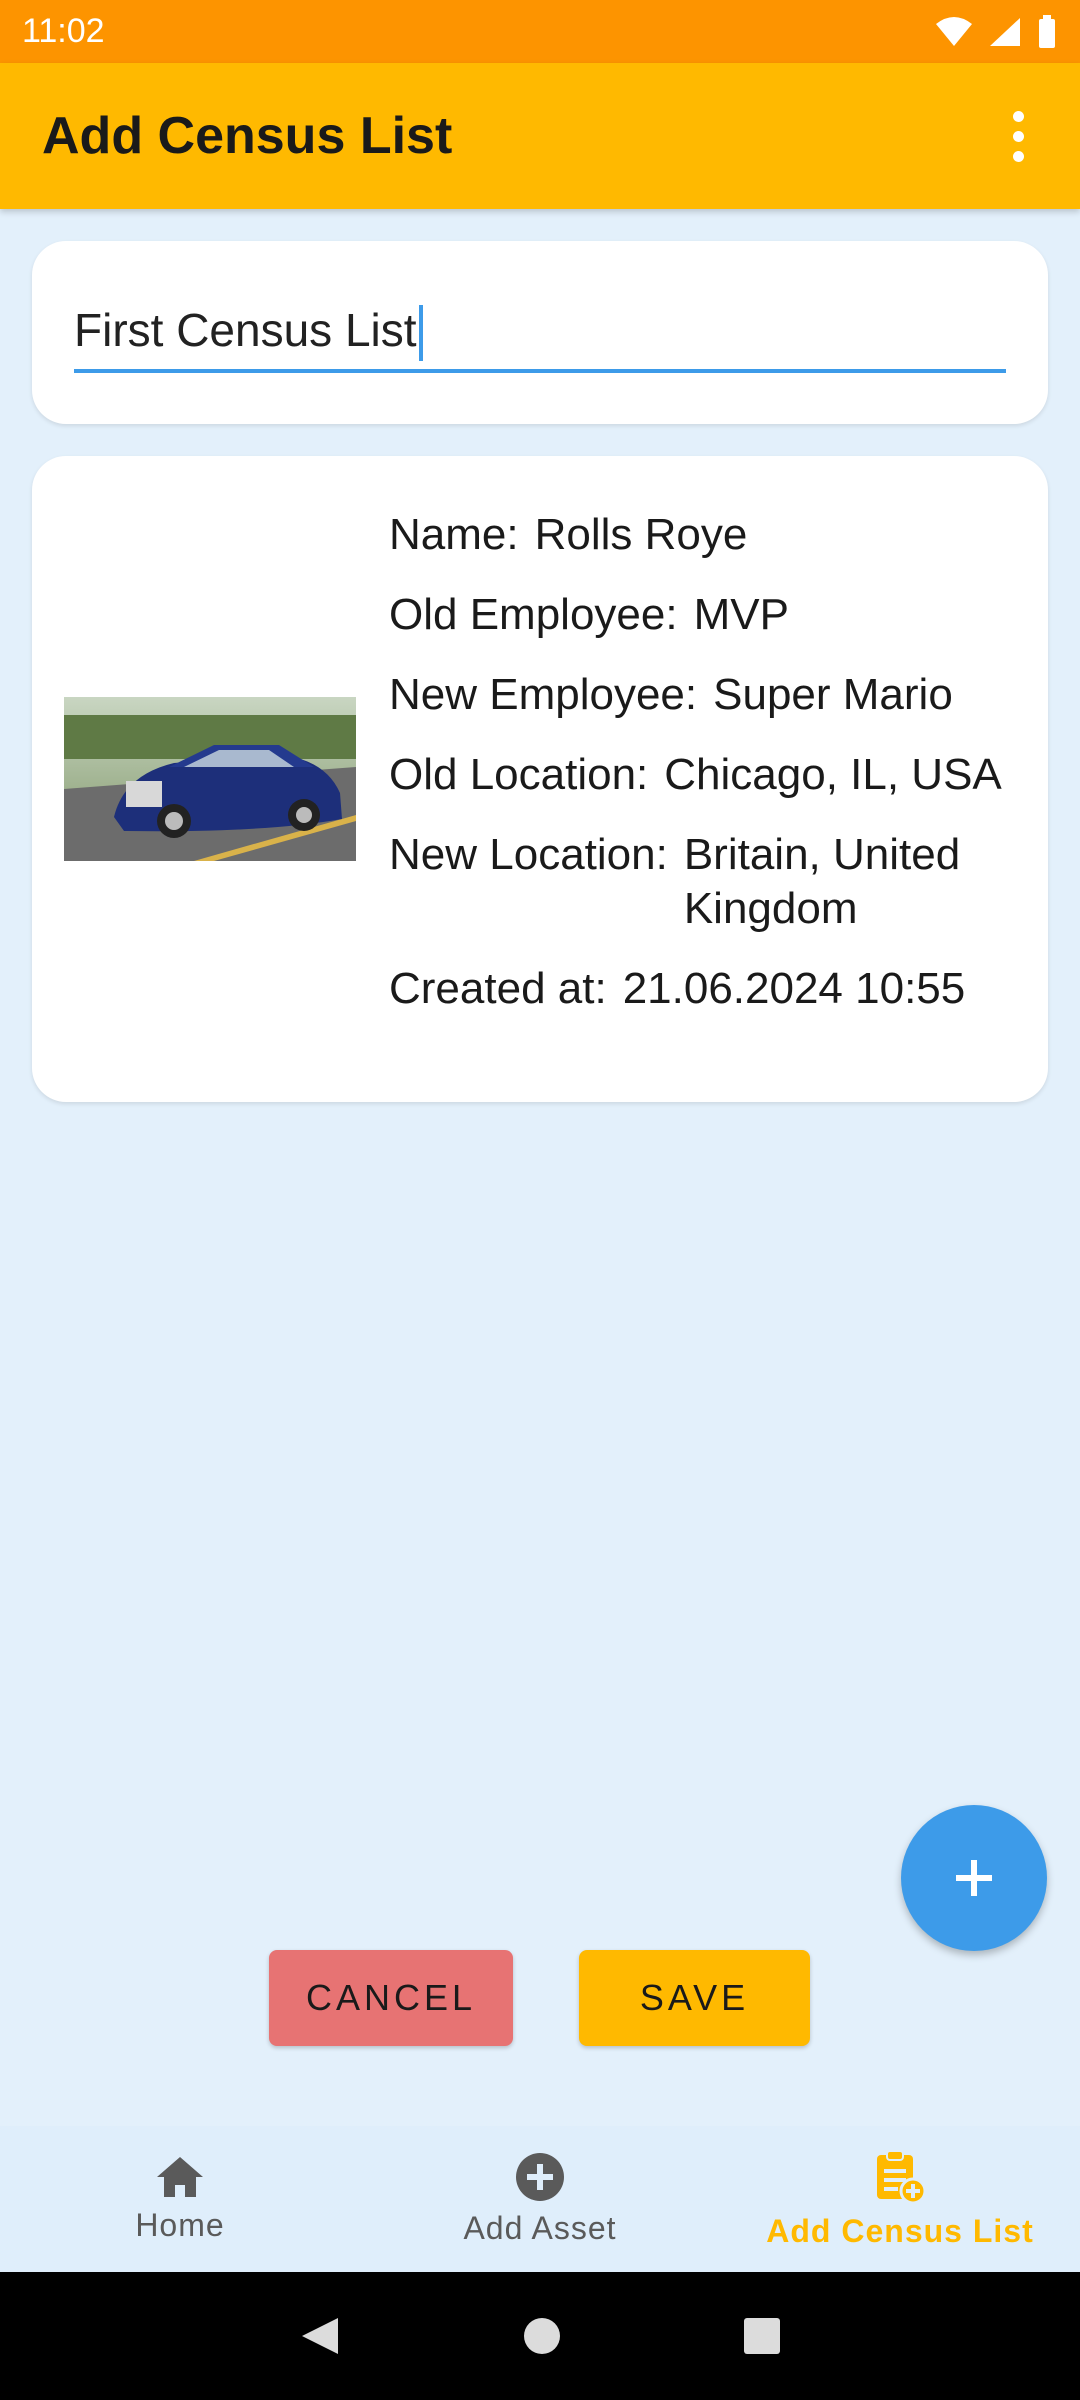  I want to click on overflow-menu-icon, so click(1018, 136).